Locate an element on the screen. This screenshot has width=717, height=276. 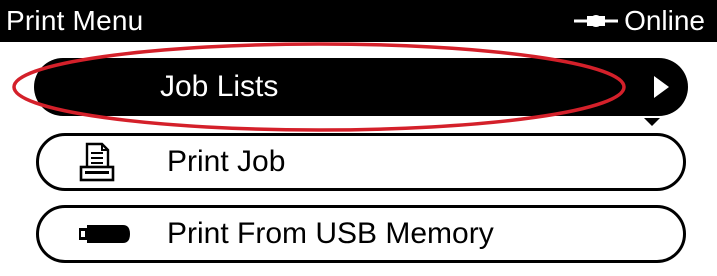
status-label: Online is located at coordinates (664, 20).